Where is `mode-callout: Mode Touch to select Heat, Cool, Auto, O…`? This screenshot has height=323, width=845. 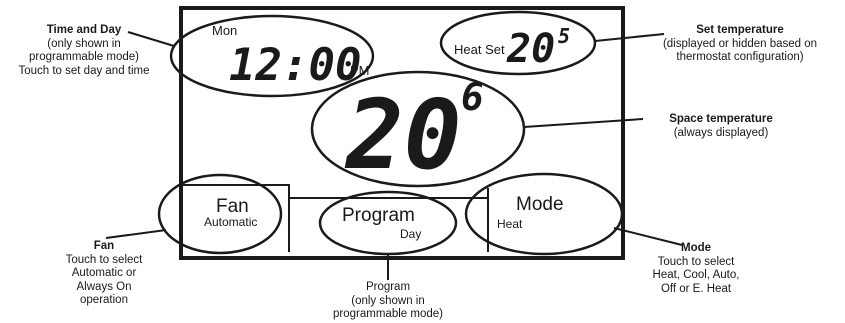
mode-callout: Mode Touch to select Heat, Cool, Auto, O… is located at coordinates (696, 269).